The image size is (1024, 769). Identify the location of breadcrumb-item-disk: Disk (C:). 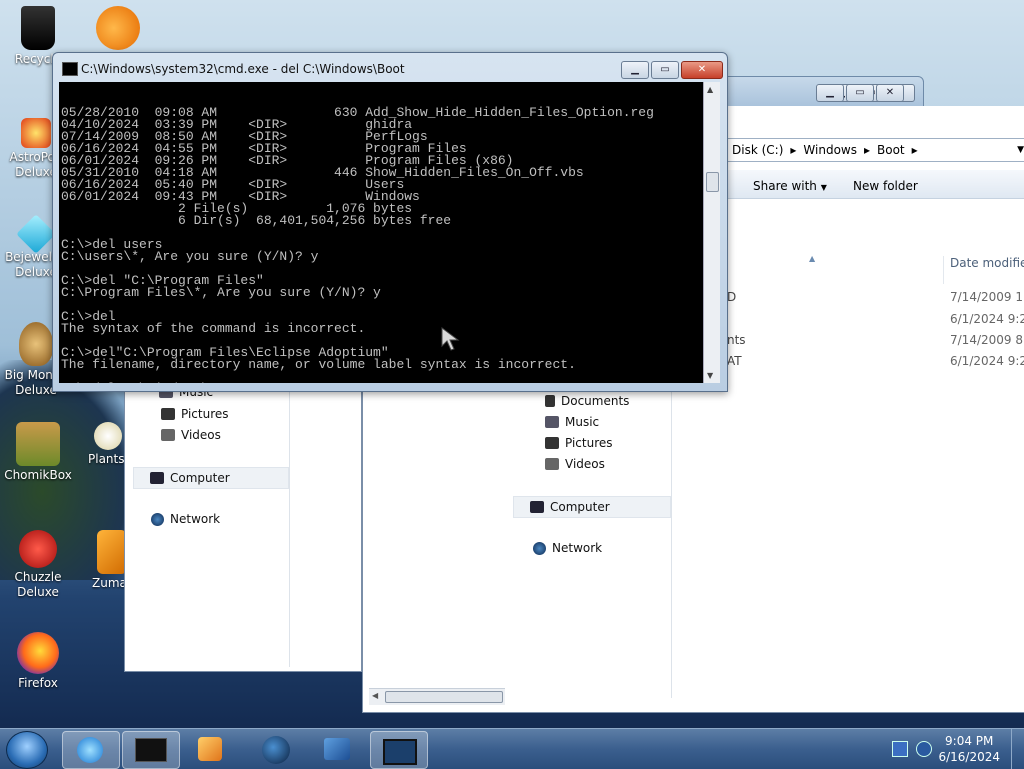
(757, 150).